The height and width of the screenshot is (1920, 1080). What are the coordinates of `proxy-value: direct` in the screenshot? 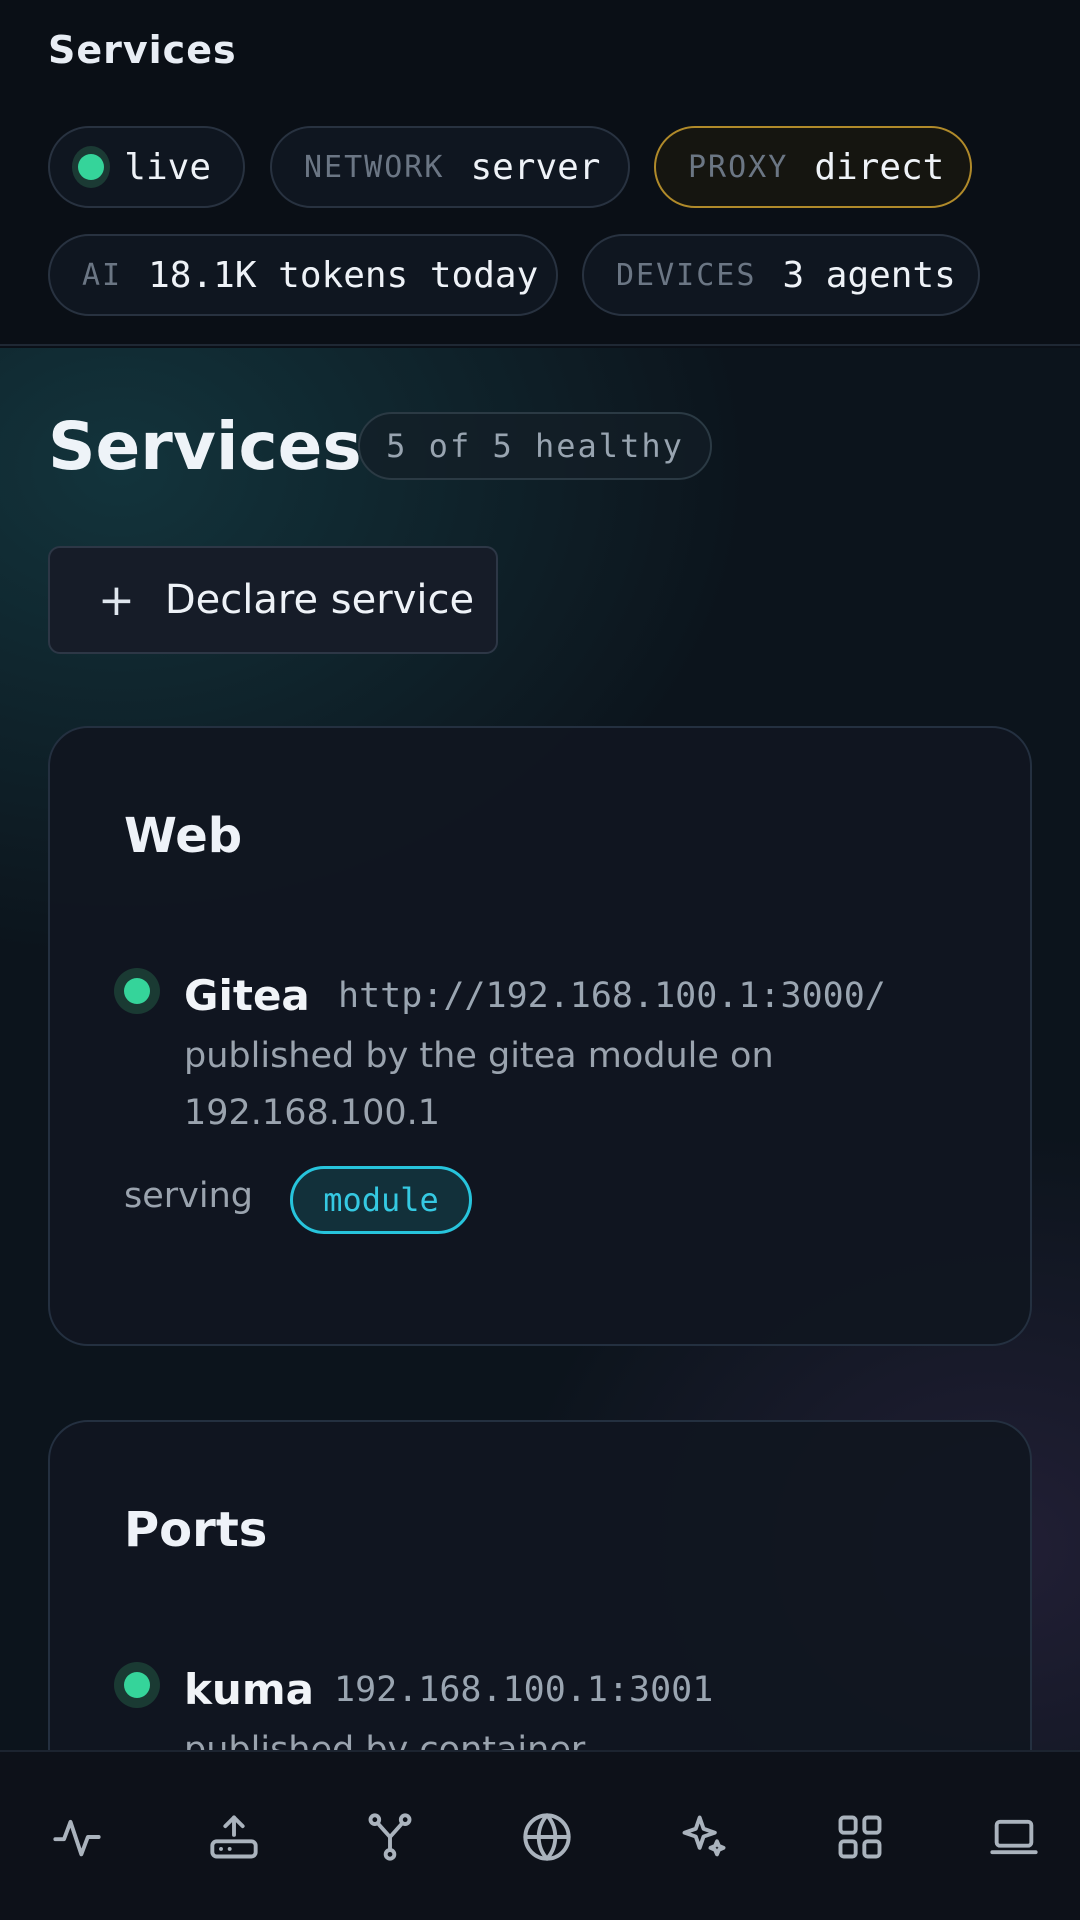 It's located at (879, 167).